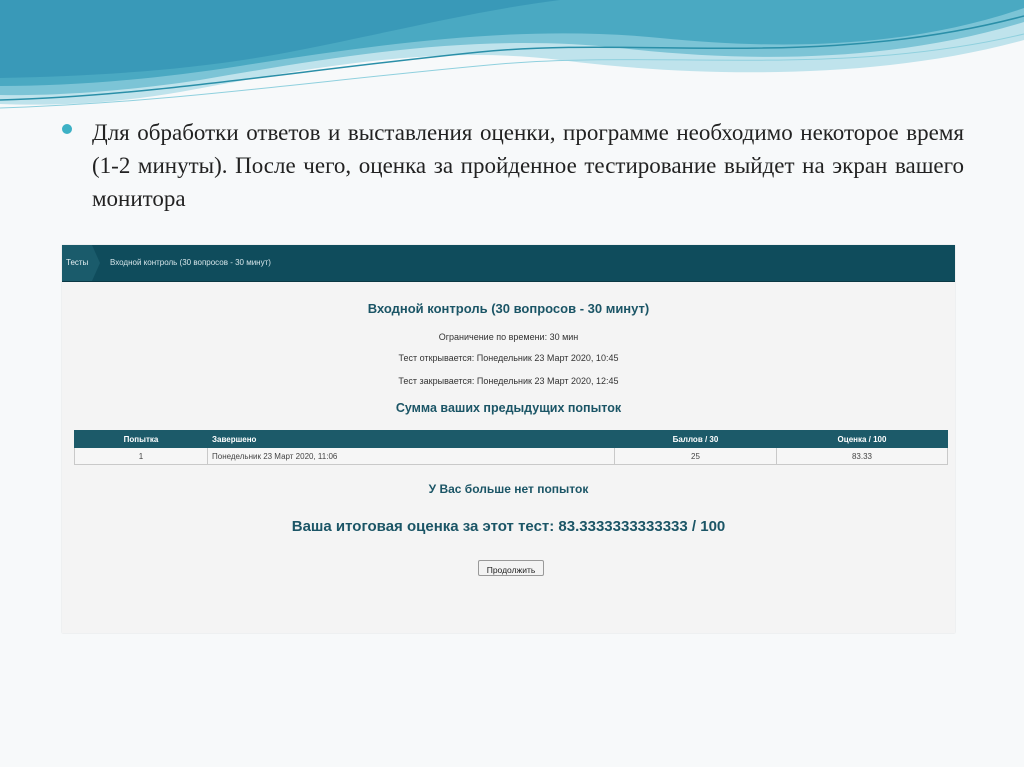 The width and height of the screenshot is (1024, 767). Describe the element at coordinates (508, 337) in the screenshot. I see `time-limit-text: Ограничение по времени: 30 мин` at that location.